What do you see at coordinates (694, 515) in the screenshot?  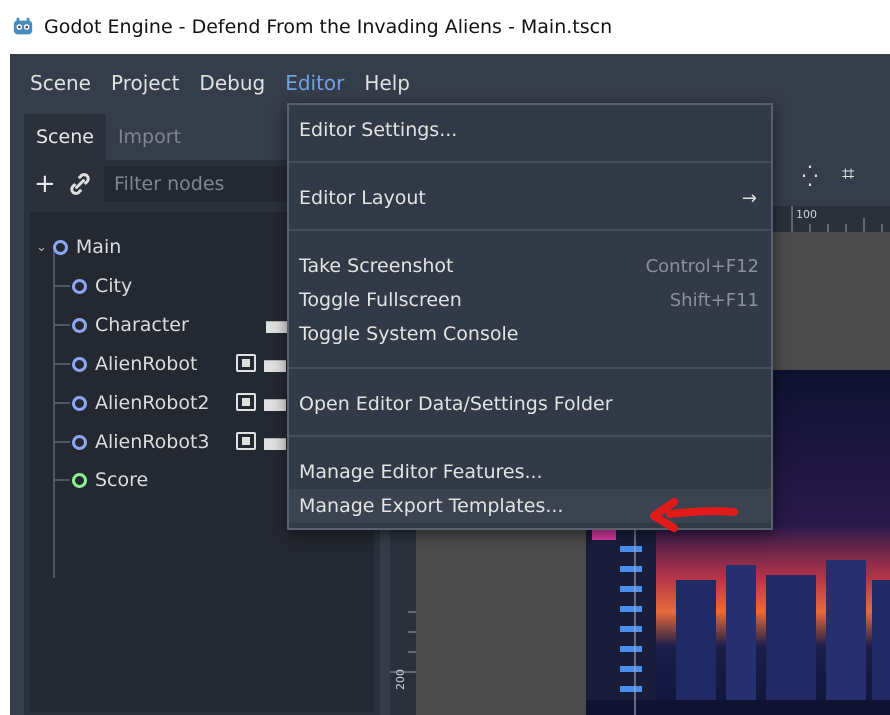 I see `annotation-arrow-icon` at bounding box center [694, 515].